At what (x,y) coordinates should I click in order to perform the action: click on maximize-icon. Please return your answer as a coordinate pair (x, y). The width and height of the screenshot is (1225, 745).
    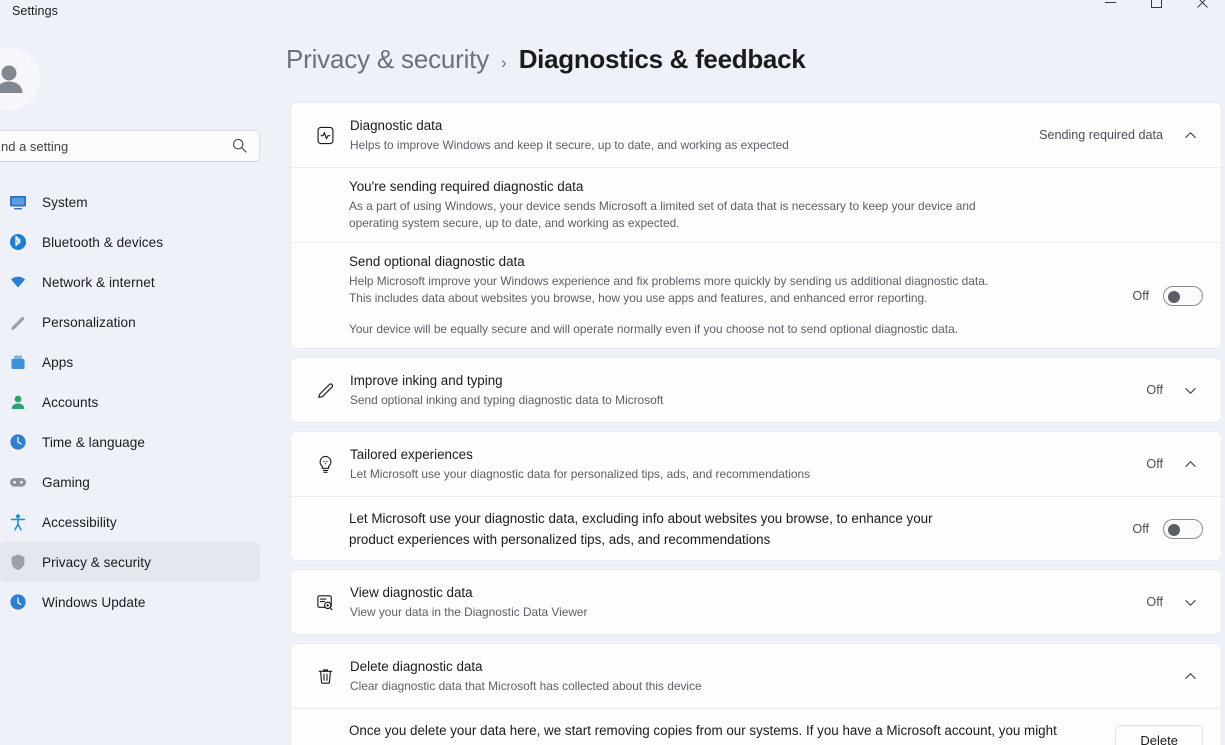
    Looking at the image, I should click on (1156, 9).